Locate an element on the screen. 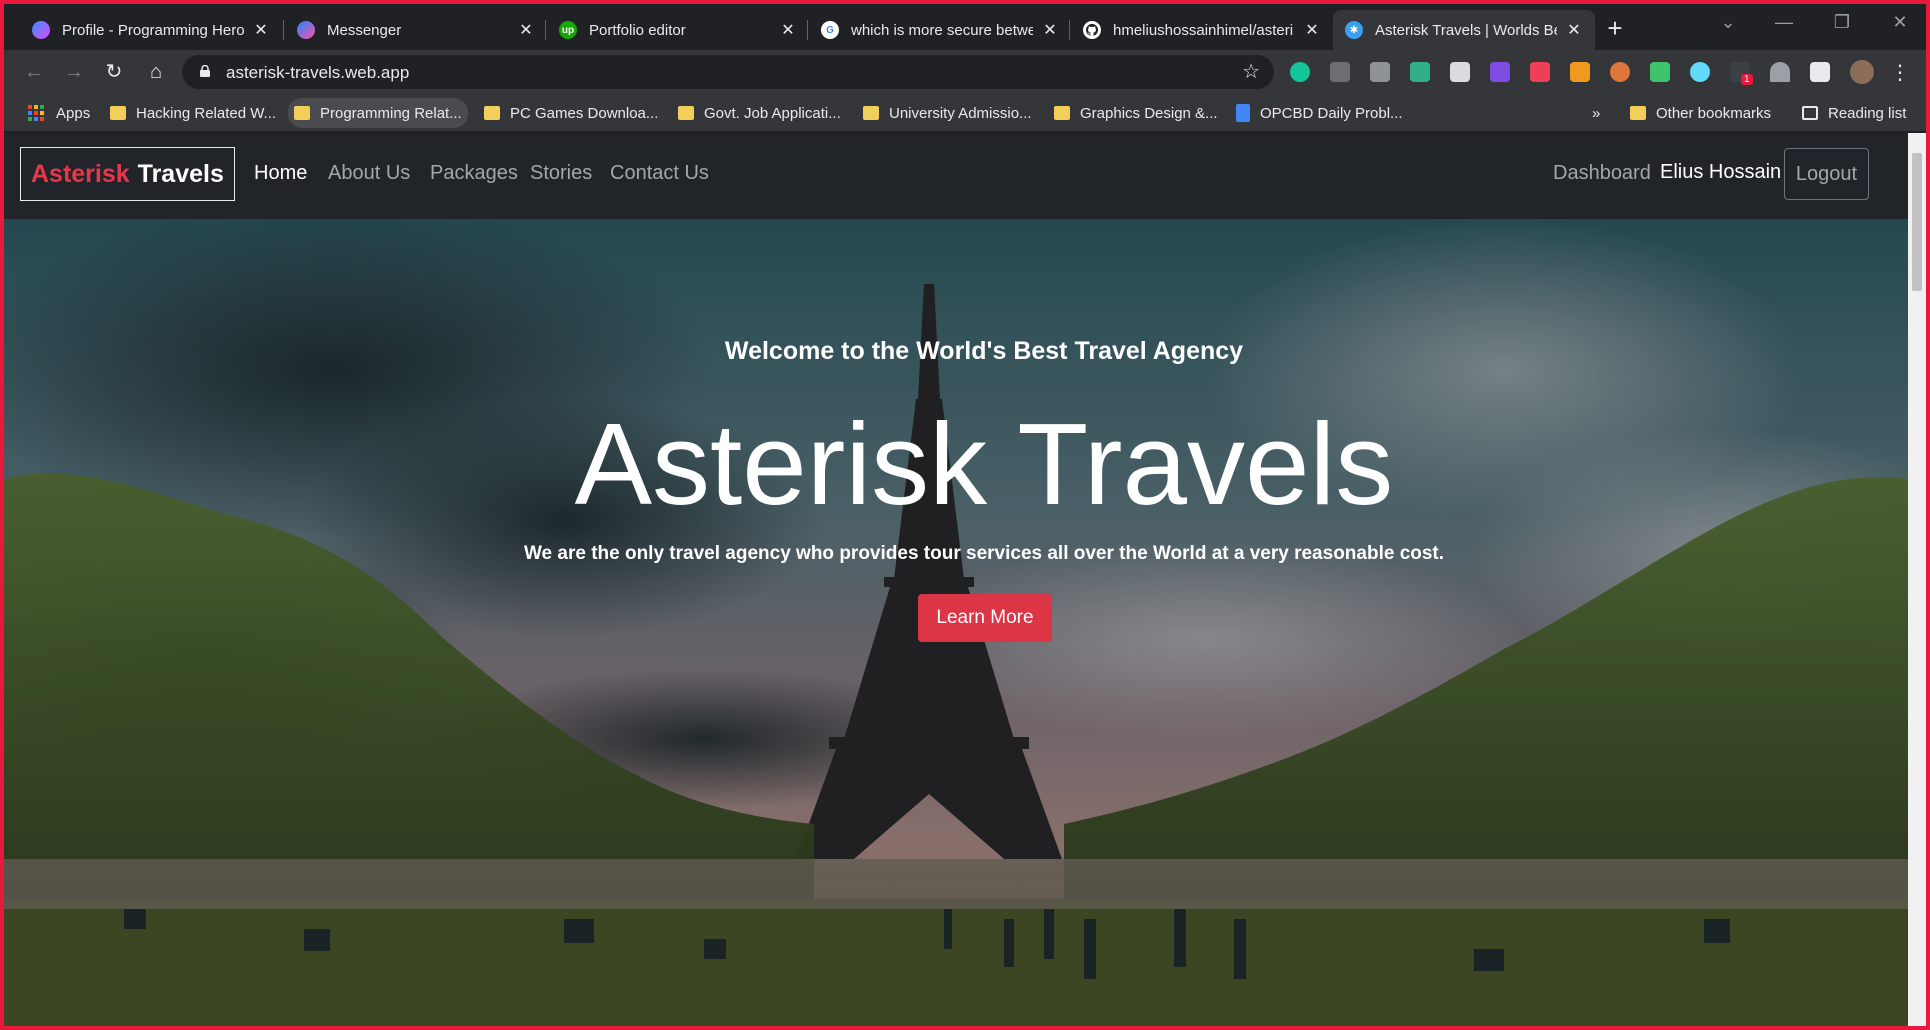 This screenshot has width=1930, height=1030. nav-contact-us: Contact Us is located at coordinates (659, 173).